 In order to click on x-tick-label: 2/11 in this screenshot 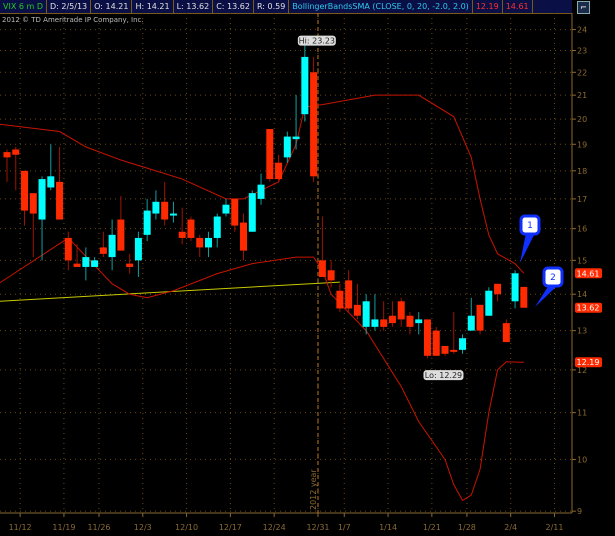, I will do `click(555, 527)`.